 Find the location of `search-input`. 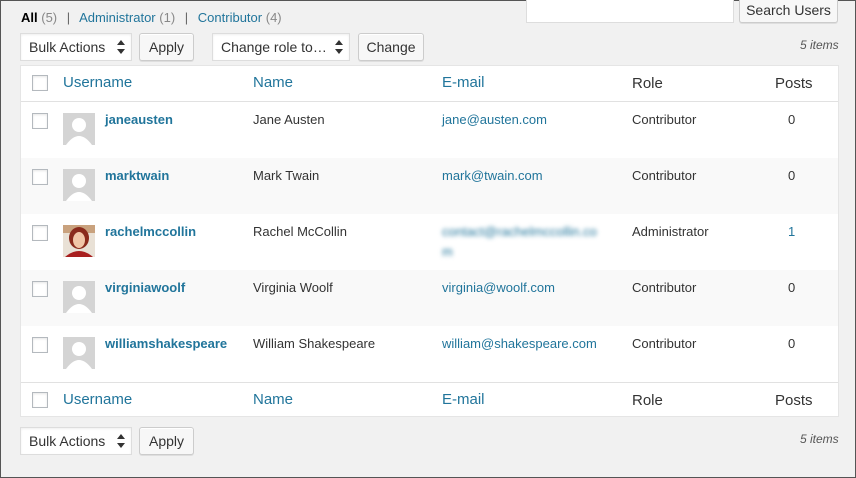

search-input is located at coordinates (630, 11).